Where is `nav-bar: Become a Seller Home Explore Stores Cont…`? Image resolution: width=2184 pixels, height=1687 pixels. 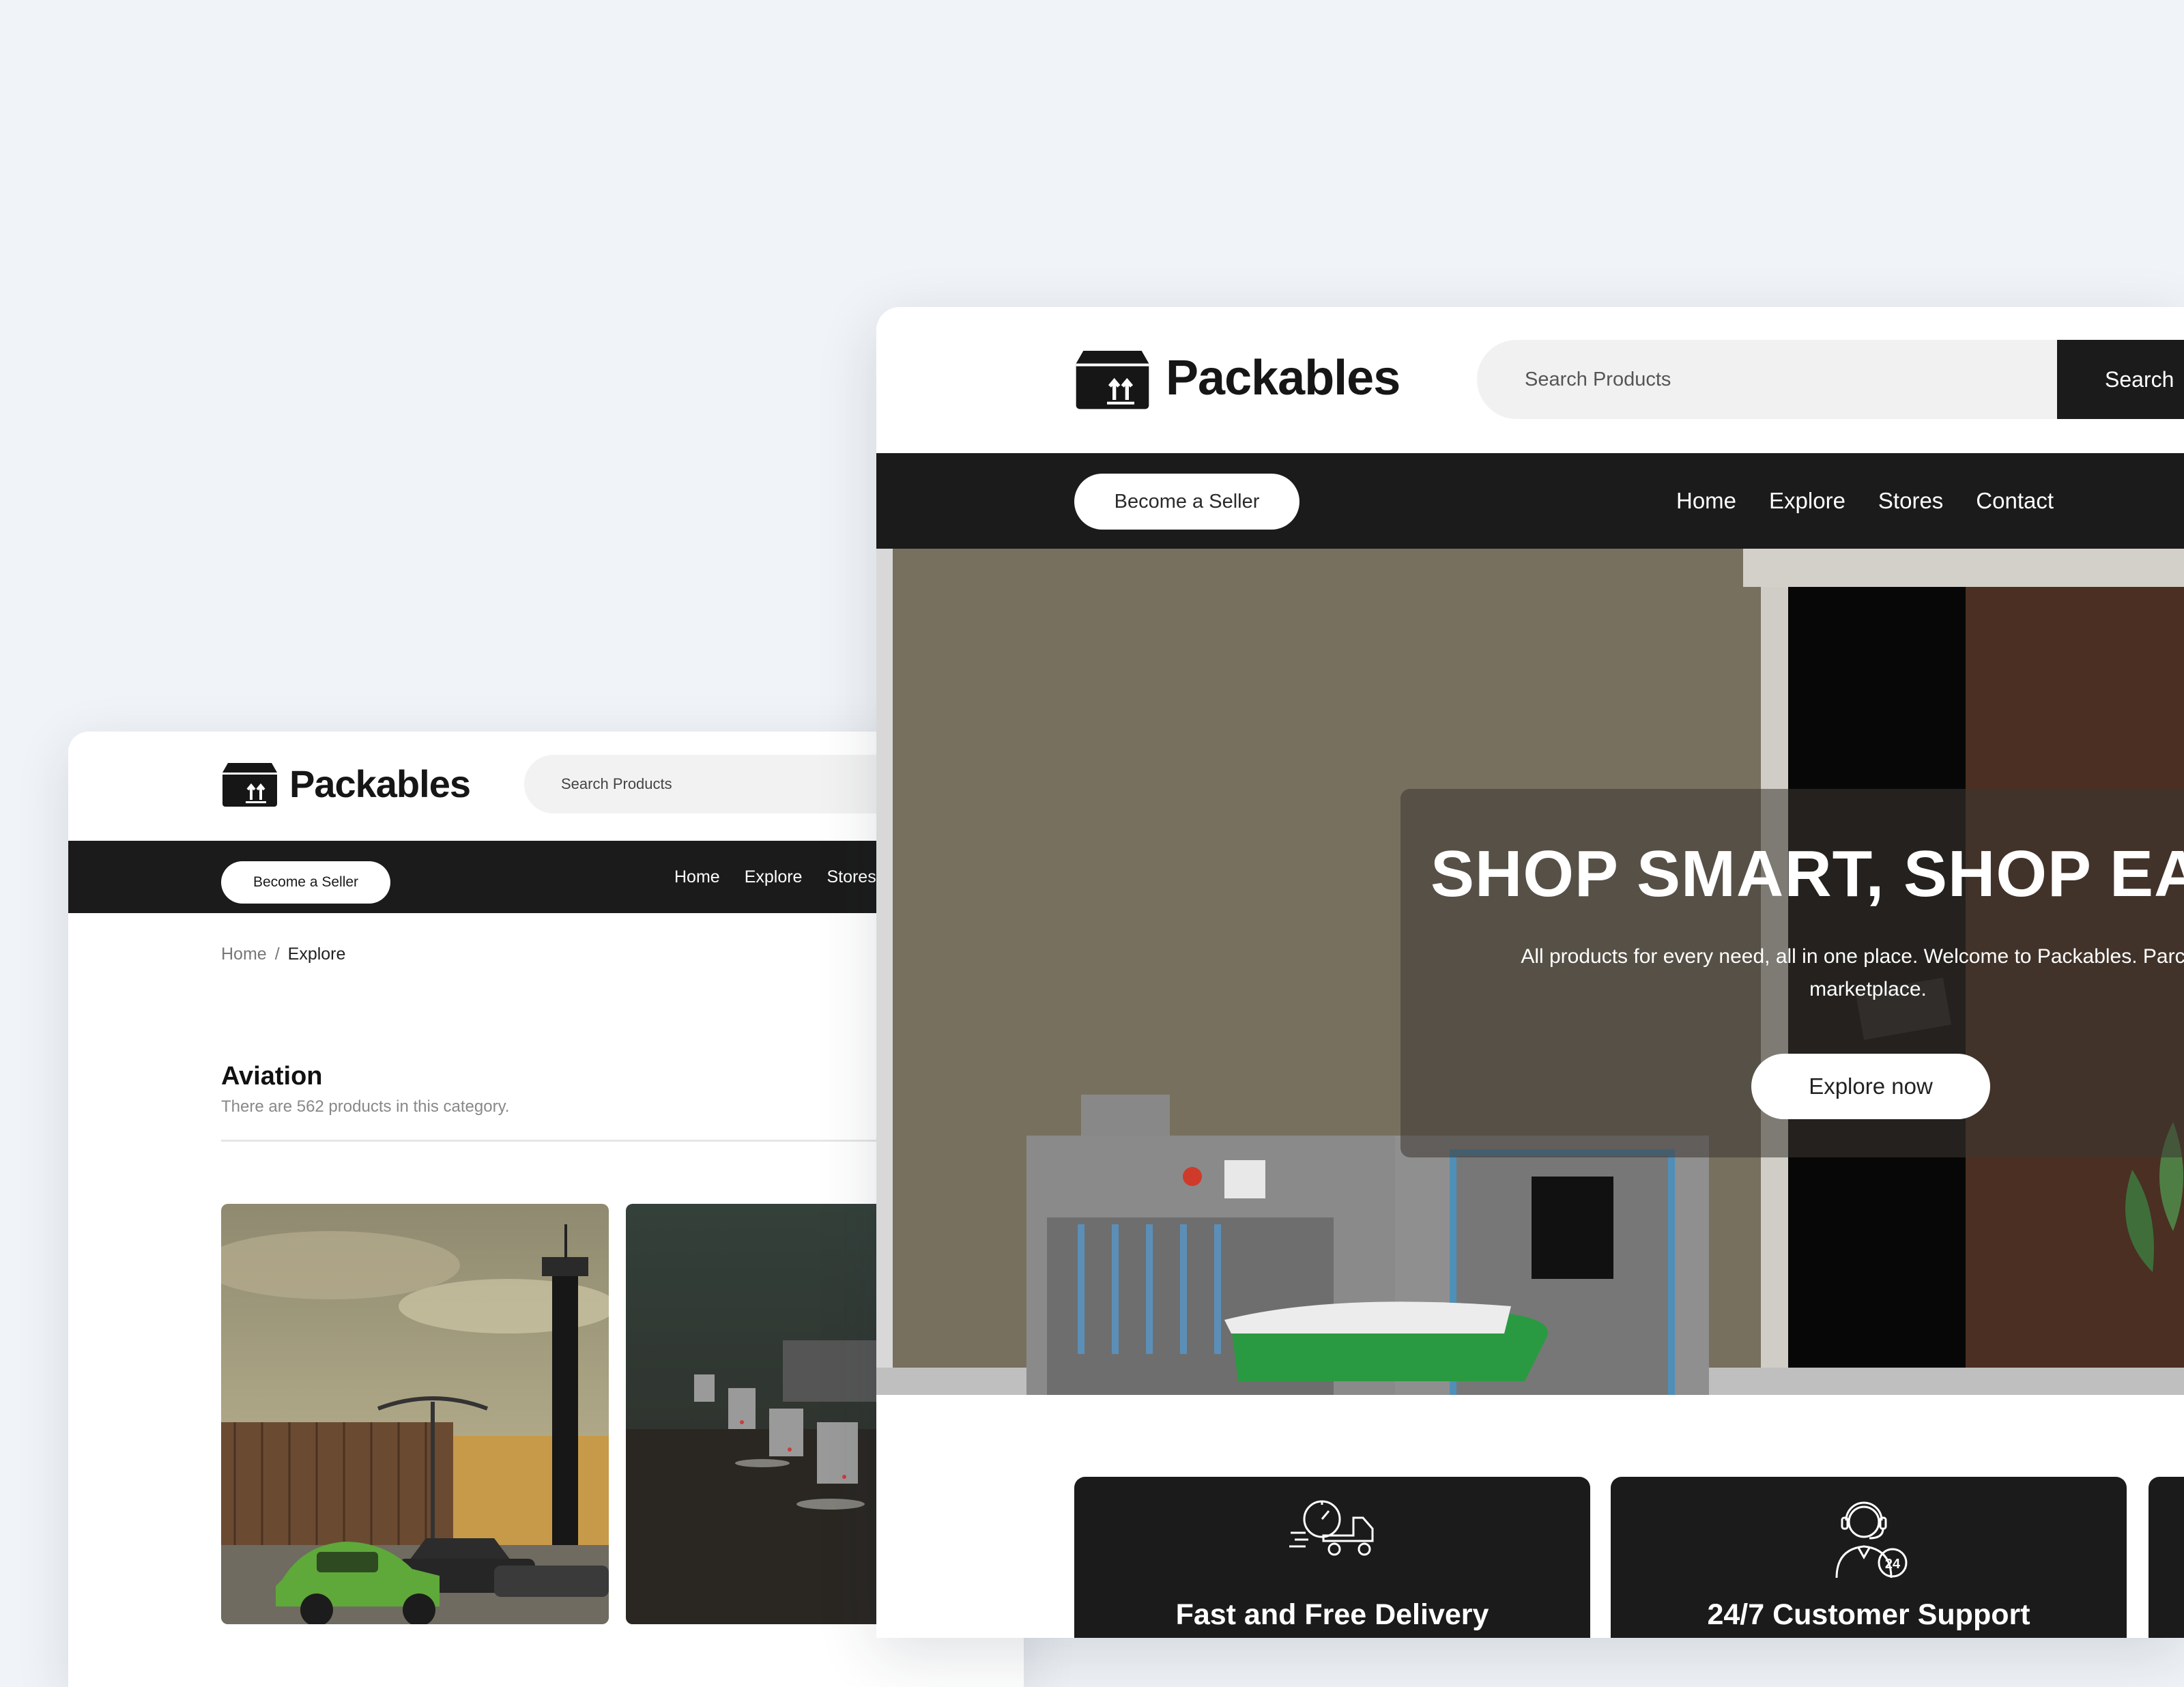
nav-bar: Become a Seller Home Explore Stores Cont… is located at coordinates (1530, 501).